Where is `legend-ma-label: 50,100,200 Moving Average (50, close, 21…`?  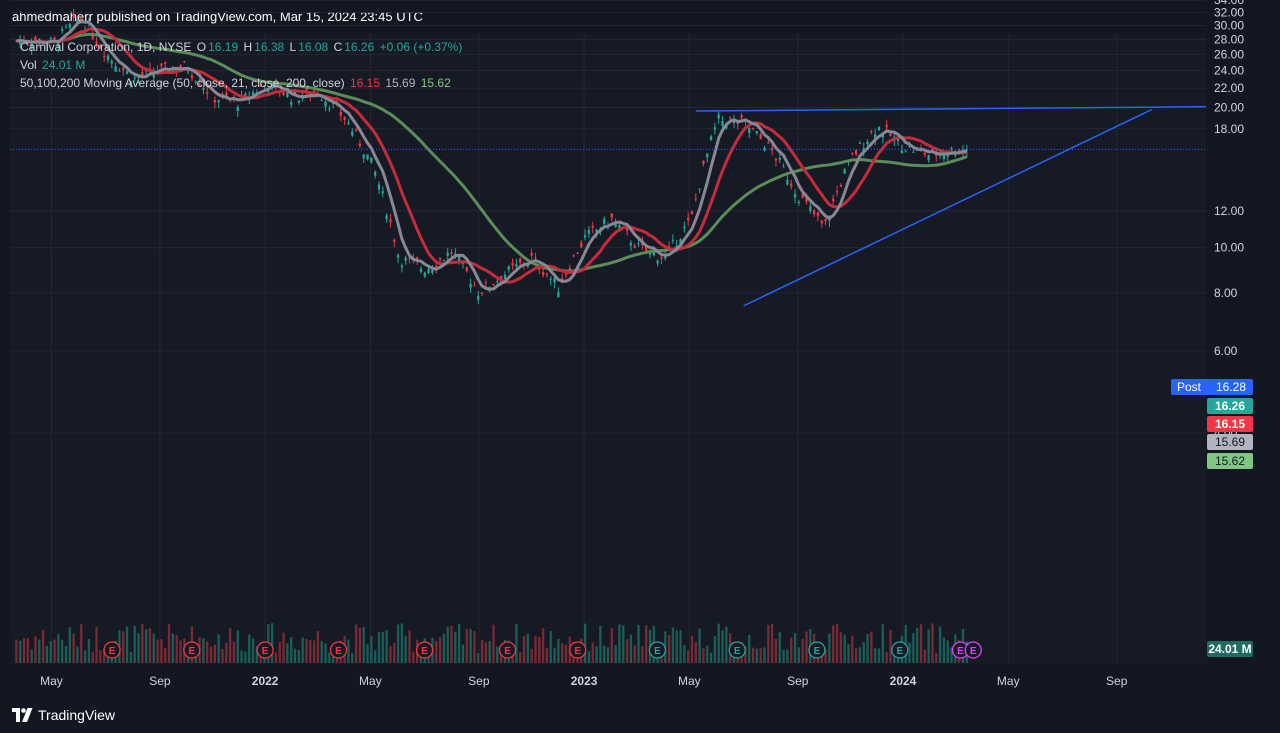
legend-ma-label: 50,100,200 Moving Average (50, close, 21… is located at coordinates (182, 83).